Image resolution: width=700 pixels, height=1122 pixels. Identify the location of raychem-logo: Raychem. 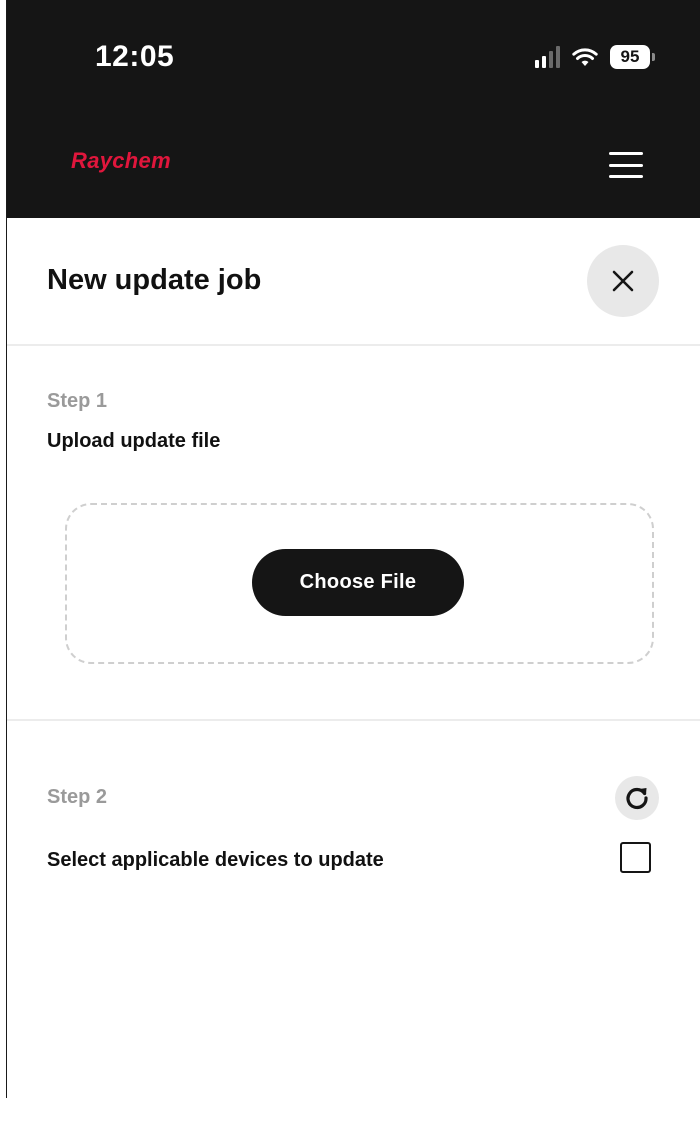
(121, 160).